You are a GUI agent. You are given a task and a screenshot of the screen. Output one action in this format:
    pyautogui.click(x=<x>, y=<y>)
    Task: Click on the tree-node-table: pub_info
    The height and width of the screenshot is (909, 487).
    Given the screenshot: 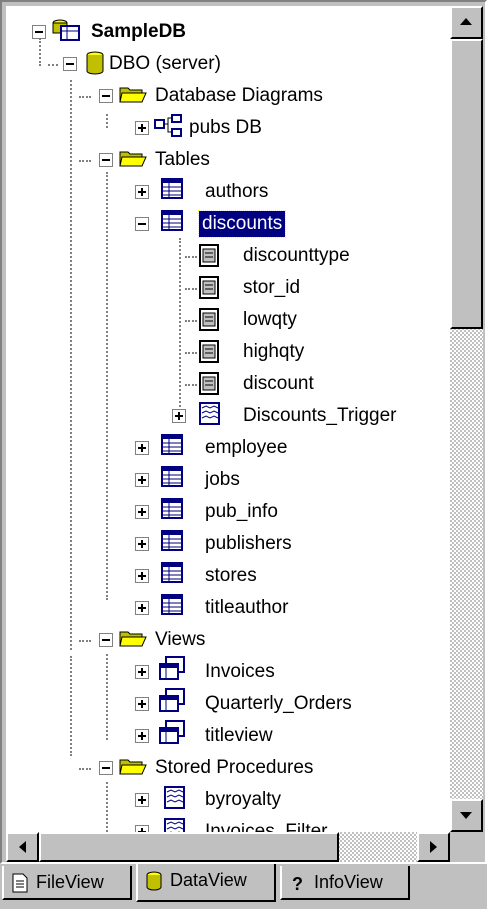 What is the action you would take?
    pyautogui.click(x=241, y=512)
    